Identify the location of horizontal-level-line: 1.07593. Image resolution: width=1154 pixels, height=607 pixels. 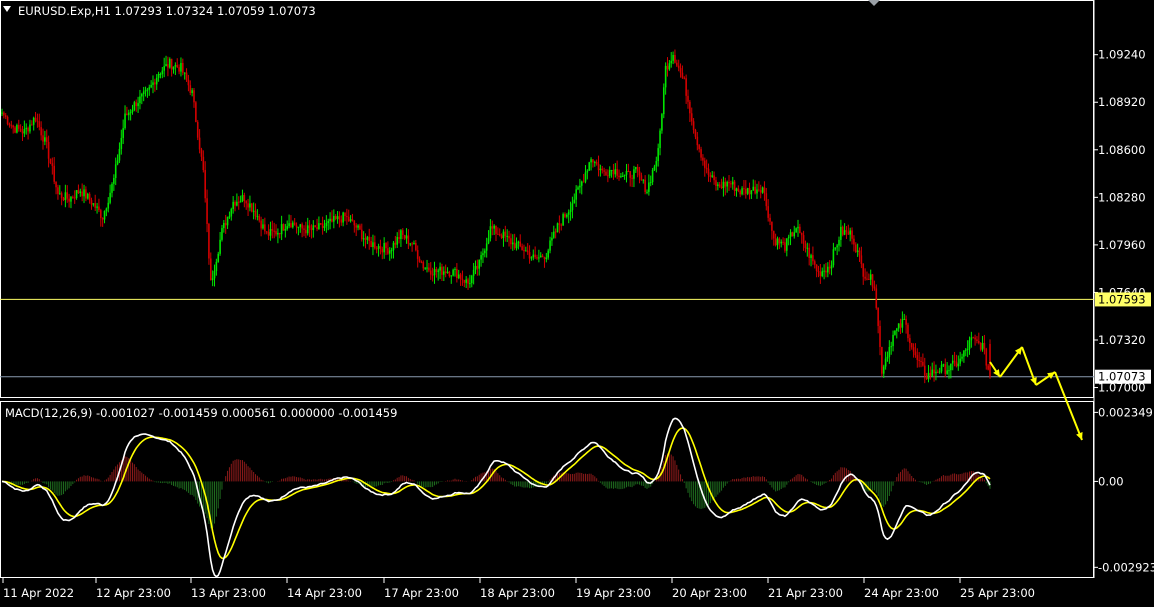
(575, 299).